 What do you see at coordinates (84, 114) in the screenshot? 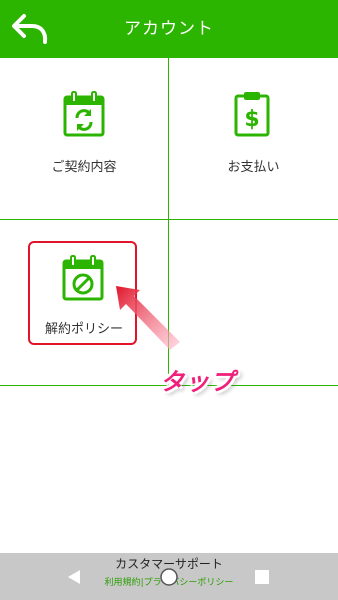
I see `calendar-refresh-icon` at bounding box center [84, 114].